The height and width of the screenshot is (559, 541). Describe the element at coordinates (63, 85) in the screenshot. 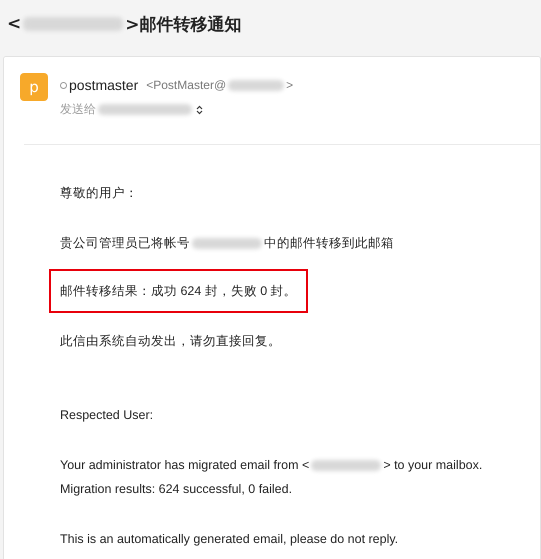

I see `status-circle-icon` at that location.